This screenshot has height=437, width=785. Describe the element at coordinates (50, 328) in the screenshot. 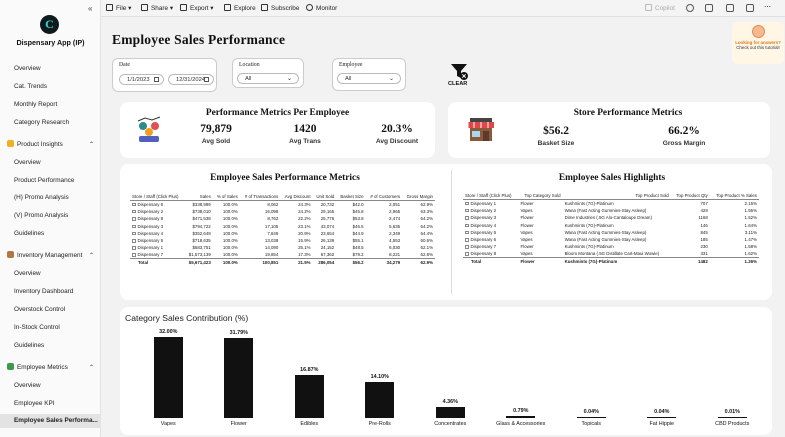

I see `sidebar-item-in-stock-control: In-Stock Control` at that location.